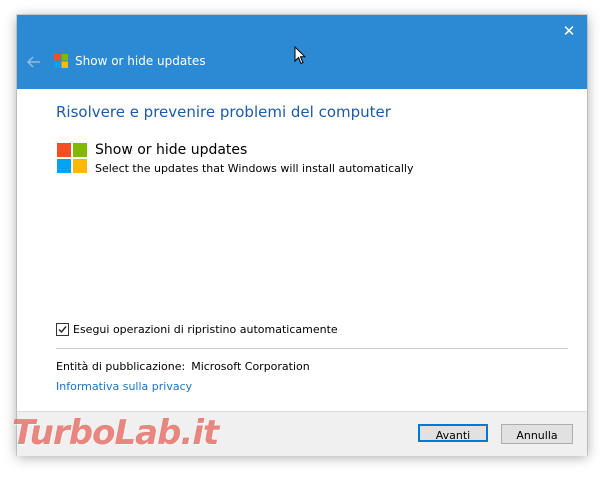 The image size is (609, 478). I want to click on checkmark-icon, so click(62, 329).